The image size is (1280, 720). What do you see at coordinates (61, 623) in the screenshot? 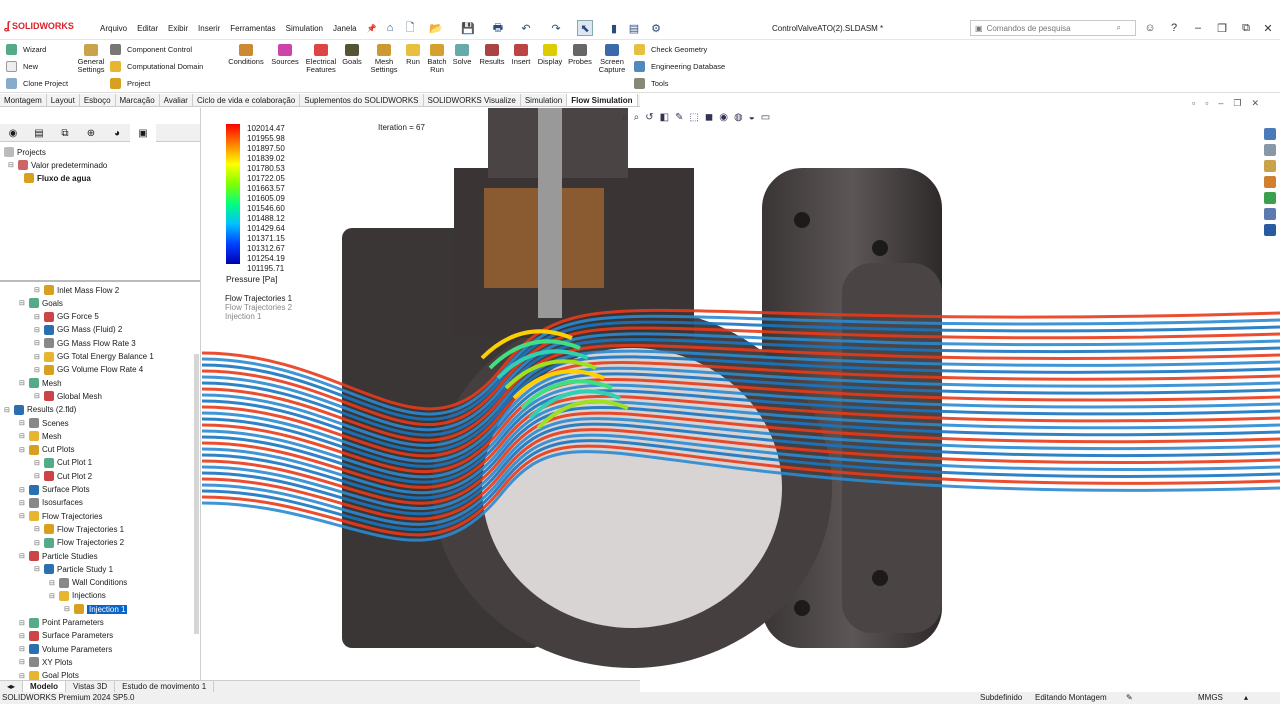
I see `tree-item: ⊟ Point Parameters` at bounding box center [61, 623].